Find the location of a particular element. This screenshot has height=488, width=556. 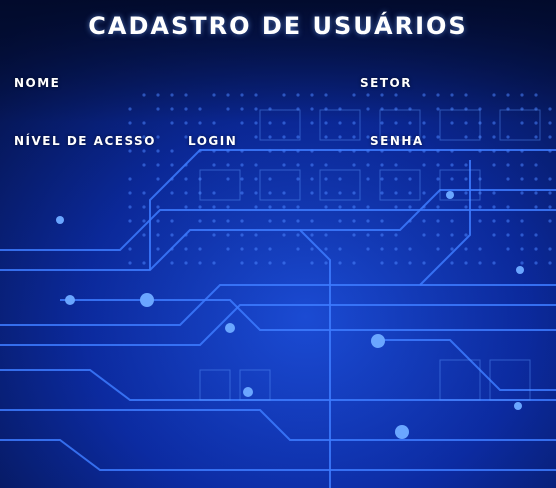

nome-input is located at coordinates (176, 107).